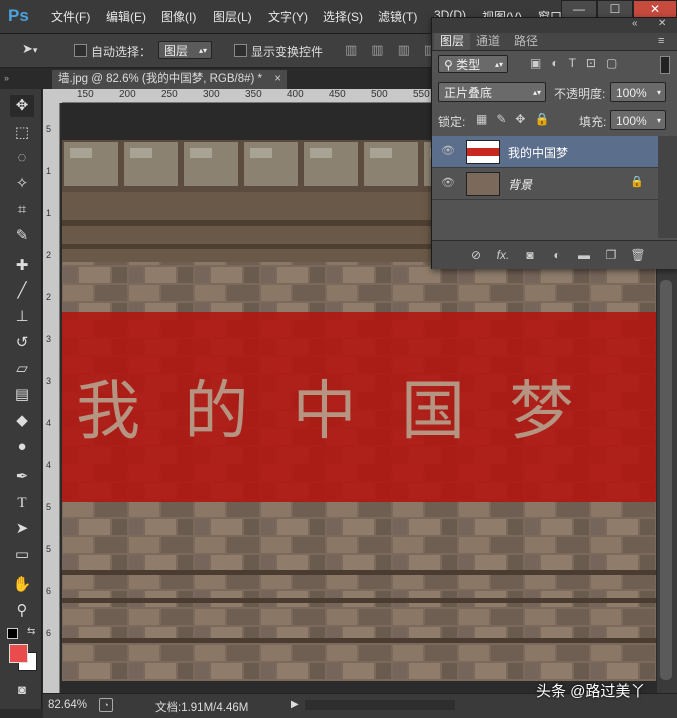 Image resolution: width=677 pixels, height=718 pixels. I want to click on eraser-tool-icon: ▱, so click(22, 369).